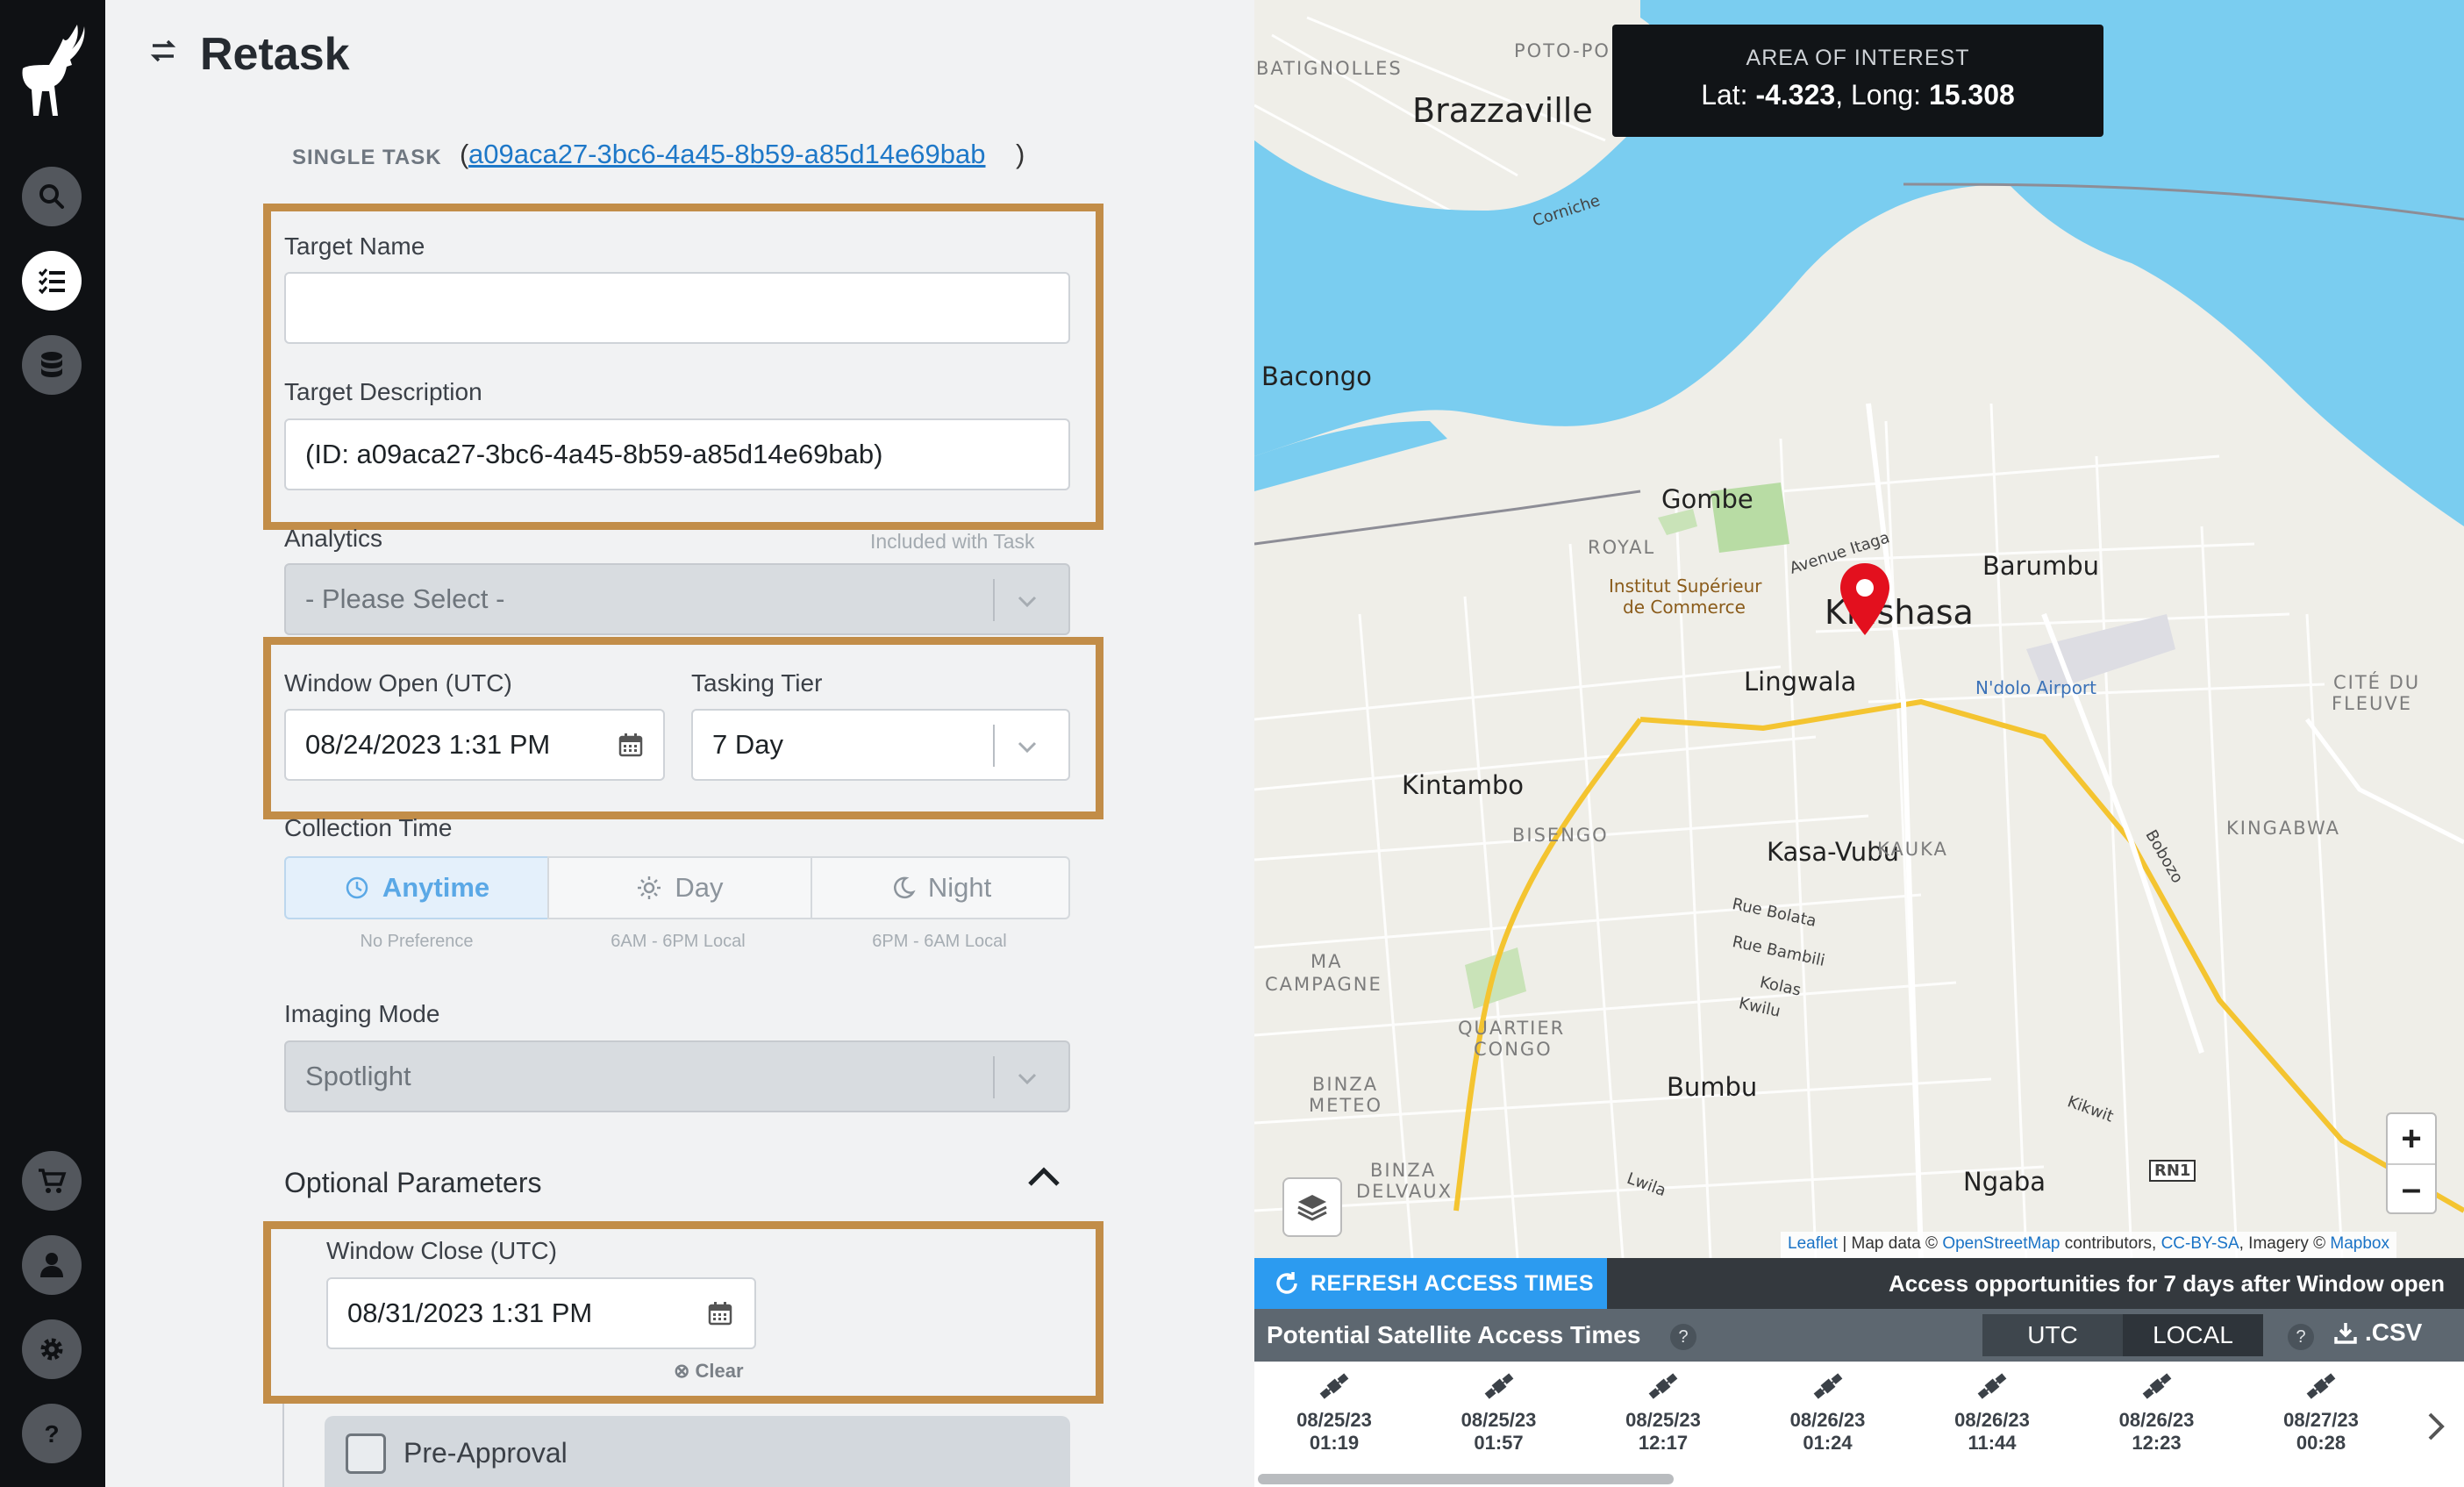 The height and width of the screenshot is (1487, 2464). I want to click on map-label-campagne: CAMPAGNE, so click(1323, 984).